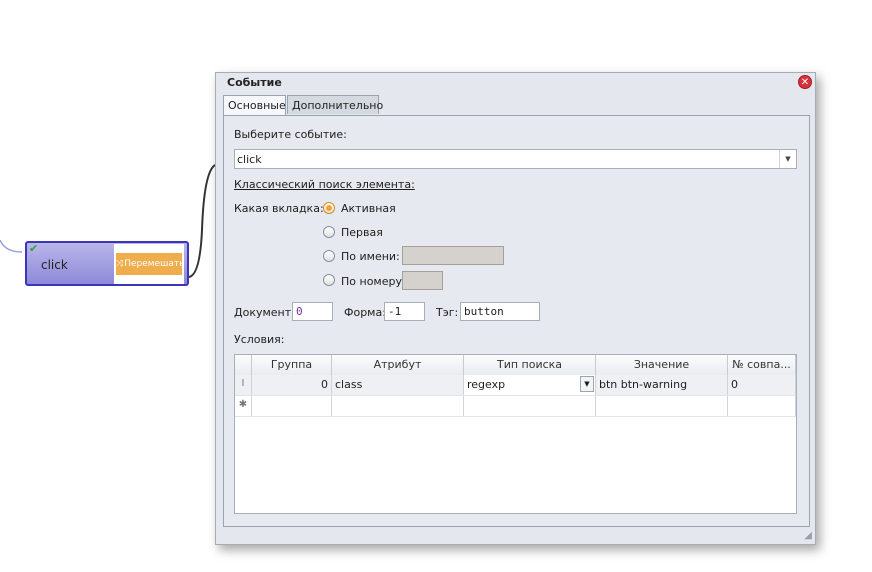  I want to click on tag-label: Тэг:, so click(447, 312).